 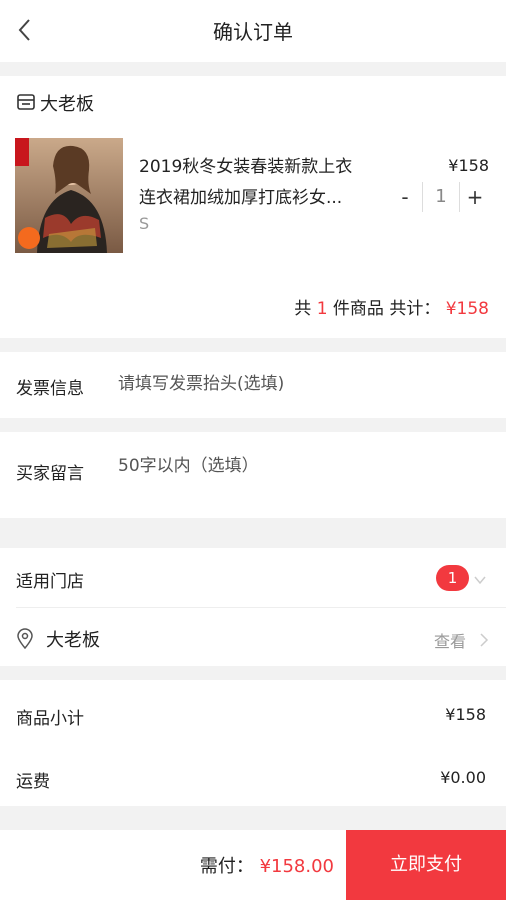 What do you see at coordinates (253, 32) in the screenshot?
I see `page-title: 确认订单` at bounding box center [253, 32].